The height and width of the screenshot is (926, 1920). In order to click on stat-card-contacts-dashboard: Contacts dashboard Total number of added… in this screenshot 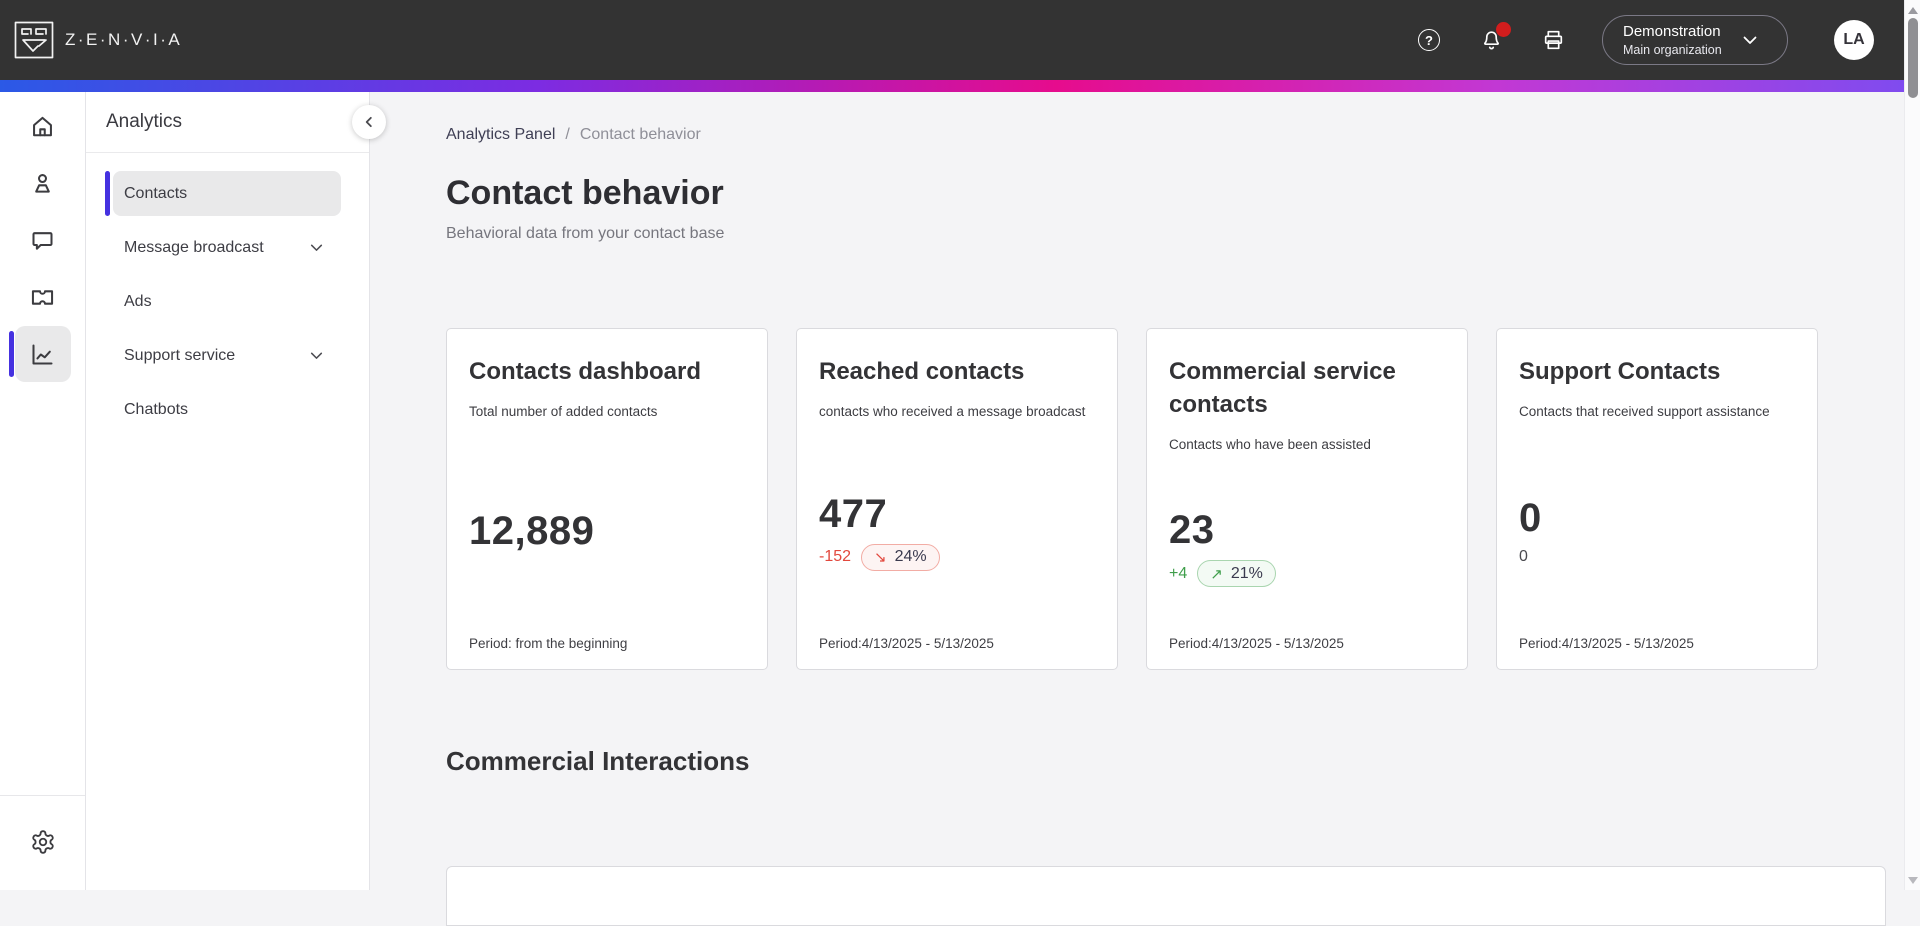, I will do `click(607, 499)`.